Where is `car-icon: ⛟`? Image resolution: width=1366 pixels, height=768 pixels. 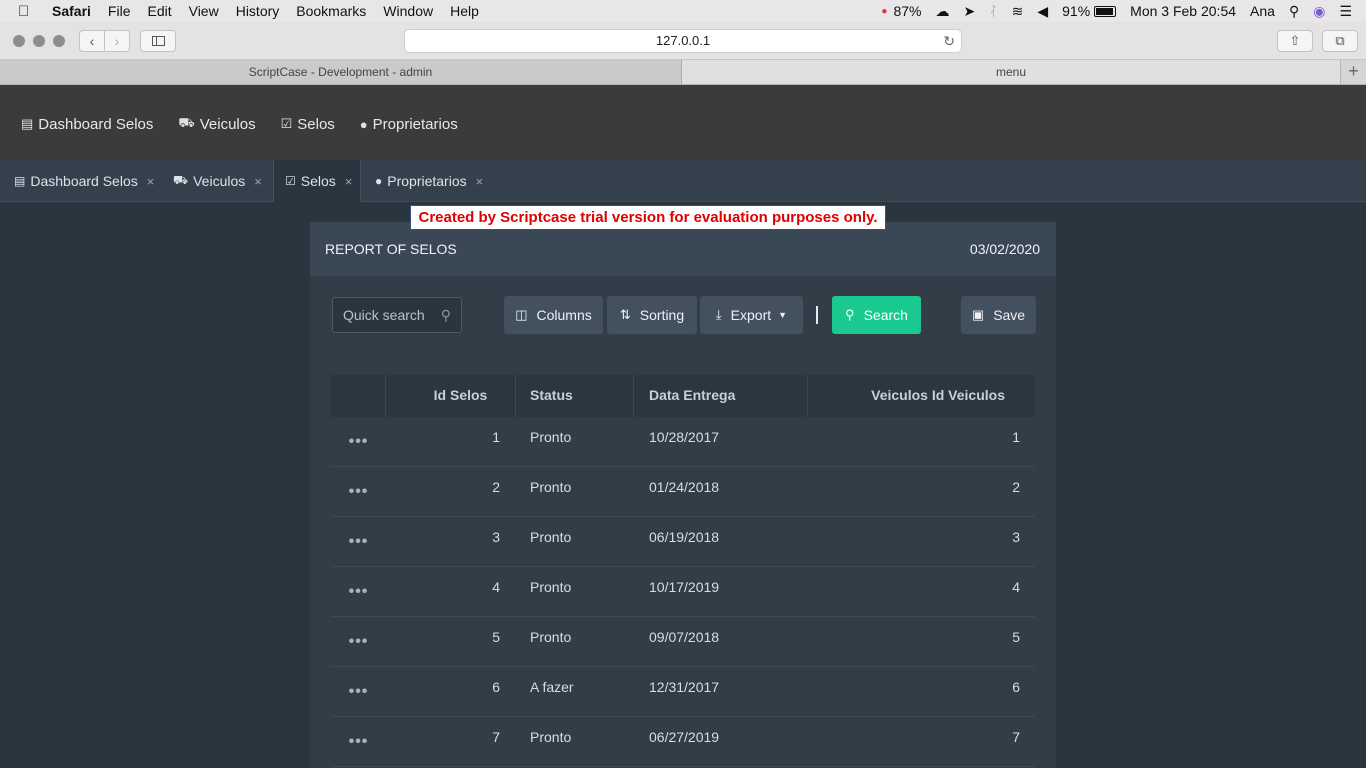 car-icon: ⛟ is located at coordinates (186, 122).